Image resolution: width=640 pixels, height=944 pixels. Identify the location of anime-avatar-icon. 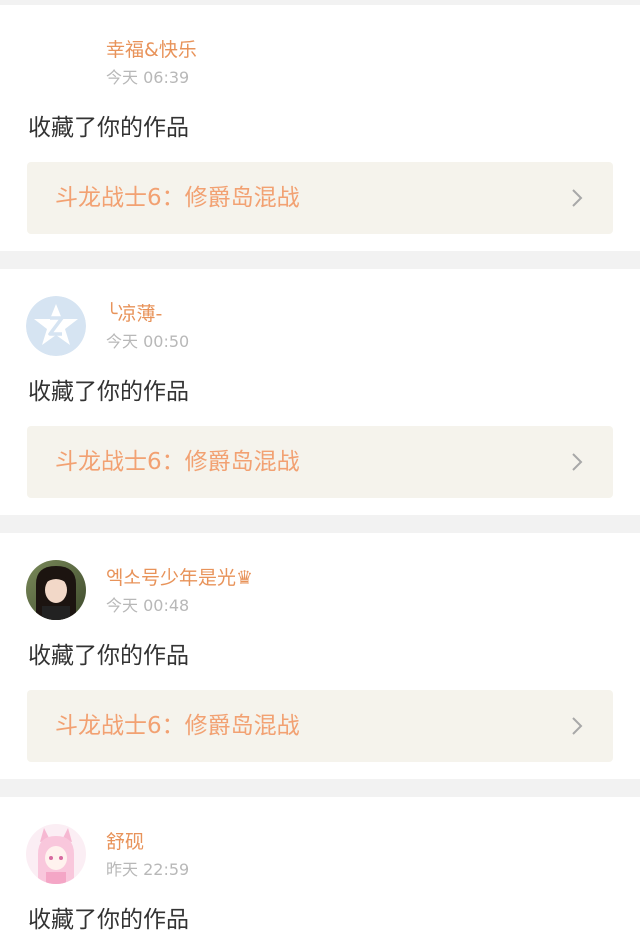
(56, 854).